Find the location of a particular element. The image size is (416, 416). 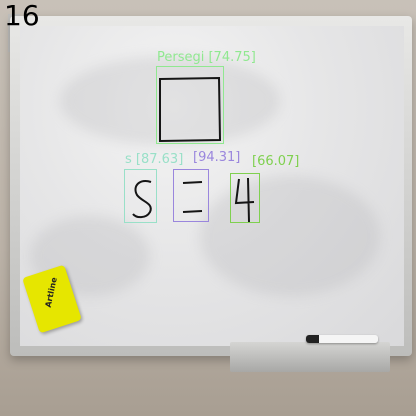

detection-label-s: s [87.63] is located at coordinates (154, 159).